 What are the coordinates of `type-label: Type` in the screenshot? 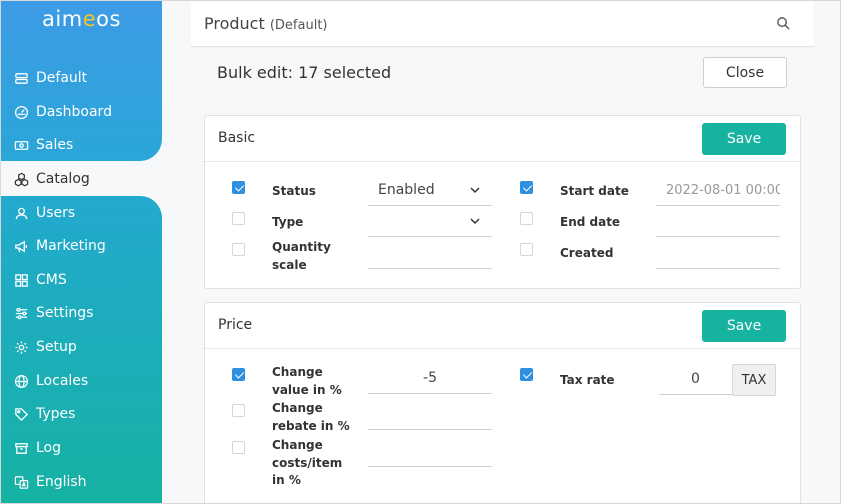 It's located at (288, 222).